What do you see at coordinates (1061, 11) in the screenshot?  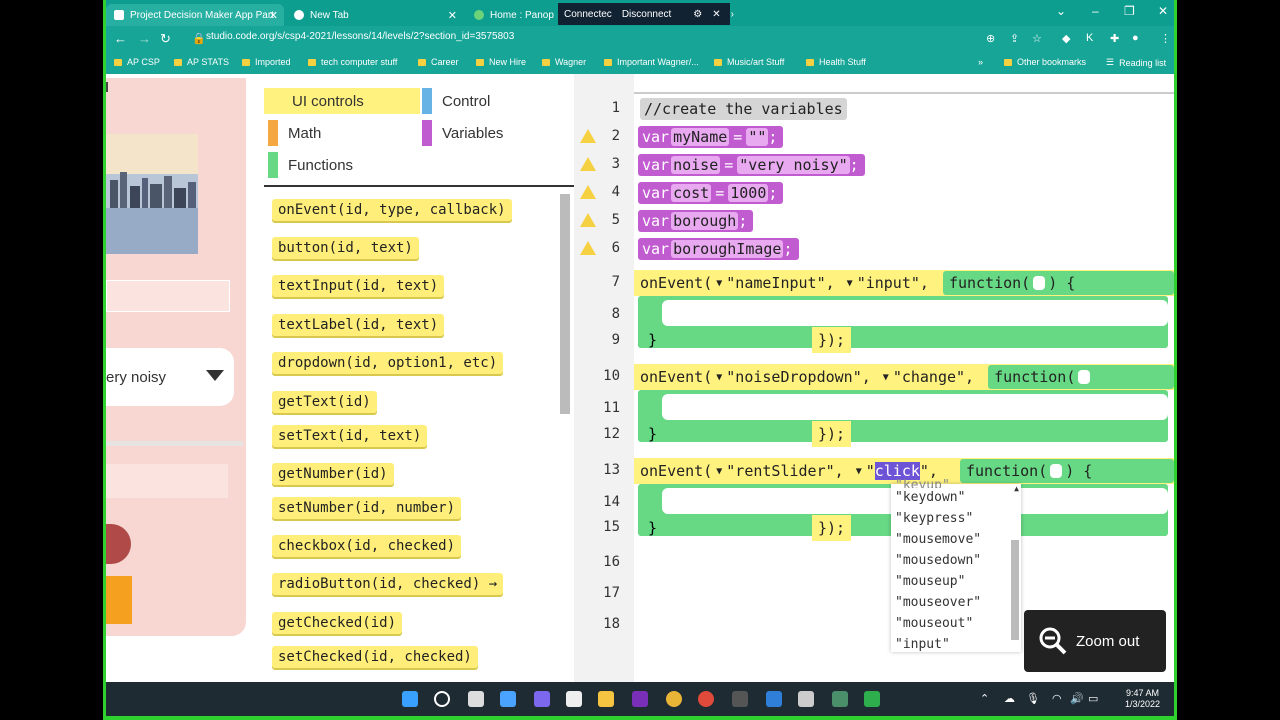 I see `chevron-down-icon: ⌄` at bounding box center [1061, 11].